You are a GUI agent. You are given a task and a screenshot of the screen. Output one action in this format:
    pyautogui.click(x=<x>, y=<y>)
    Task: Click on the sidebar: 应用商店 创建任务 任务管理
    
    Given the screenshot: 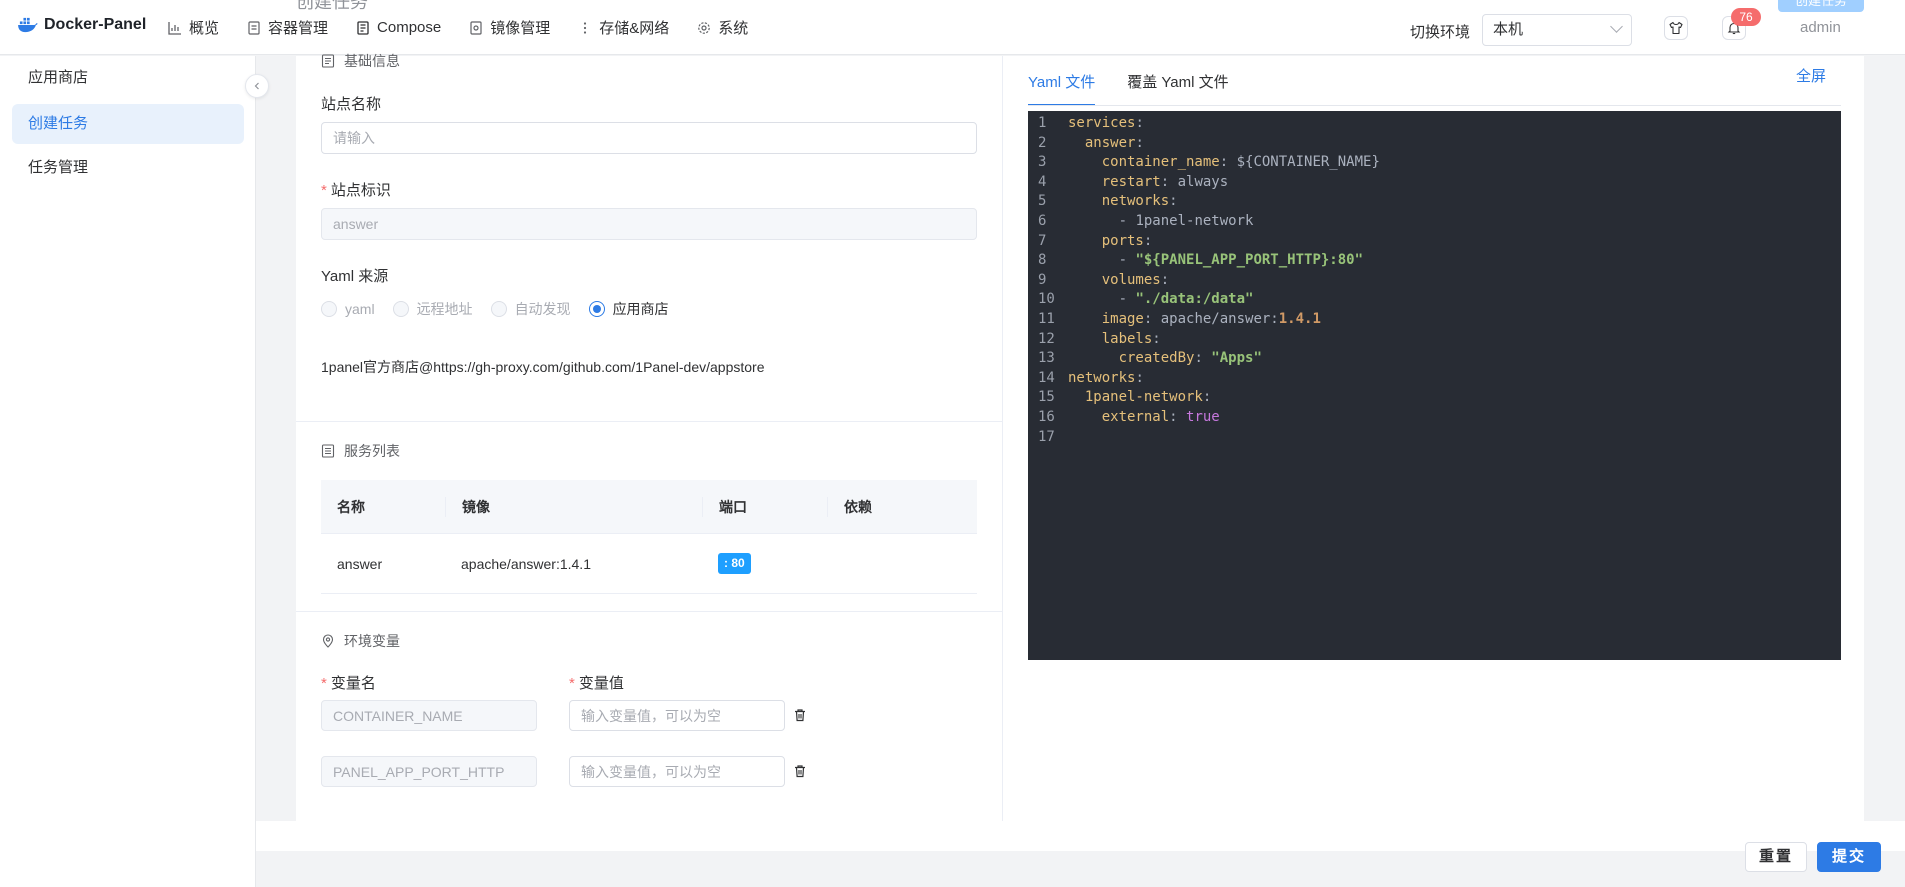 What is the action you would take?
    pyautogui.click(x=128, y=471)
    